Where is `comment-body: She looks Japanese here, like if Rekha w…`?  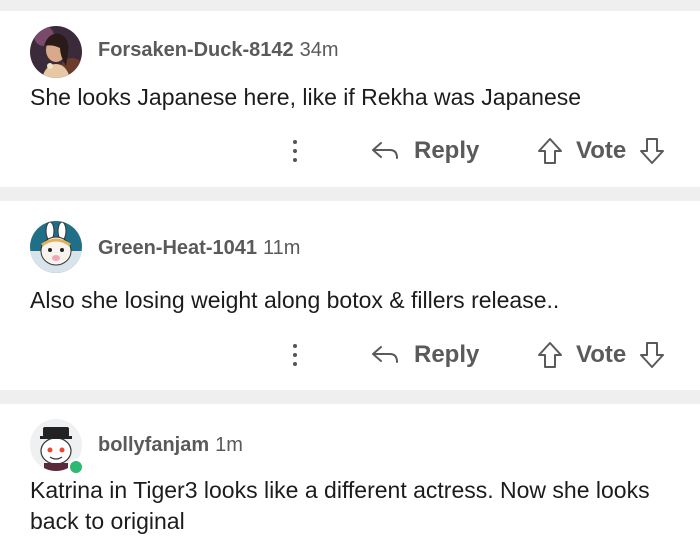
comment-body: She looks Japanese here, like if Rekha w… is located at coordinates (306, 97).